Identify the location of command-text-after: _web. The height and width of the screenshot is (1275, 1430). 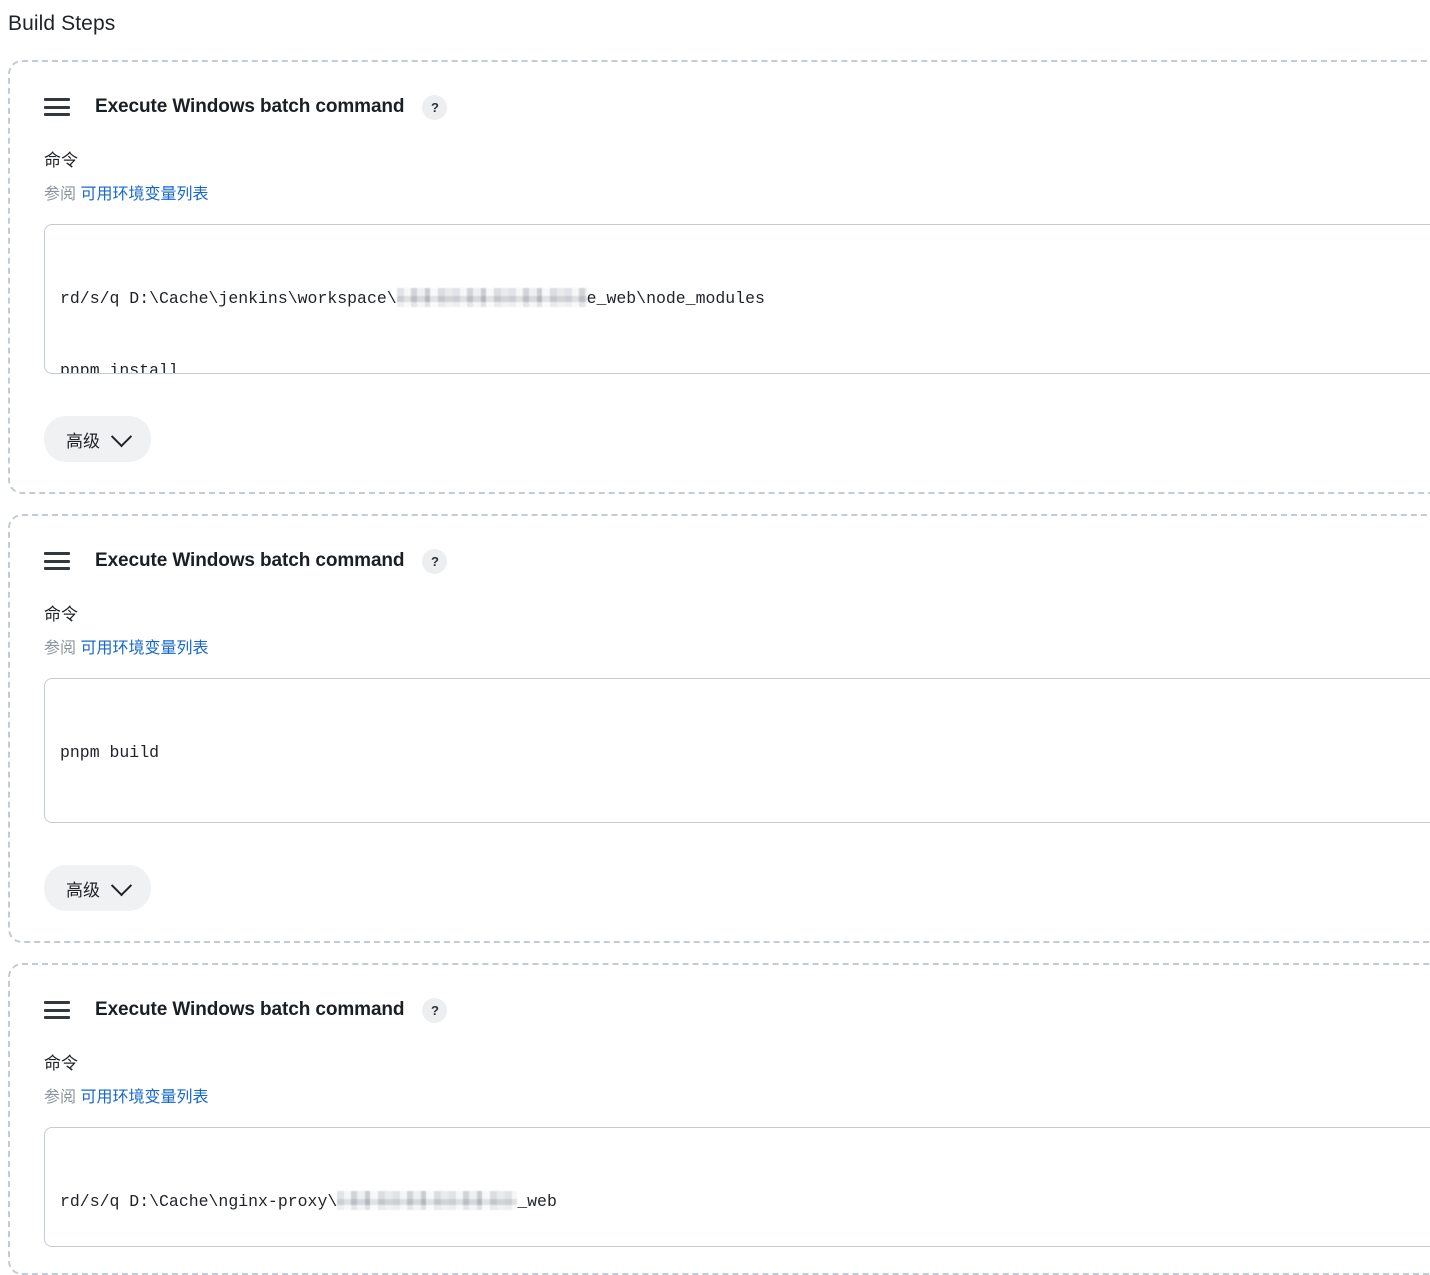
(537, 1201).